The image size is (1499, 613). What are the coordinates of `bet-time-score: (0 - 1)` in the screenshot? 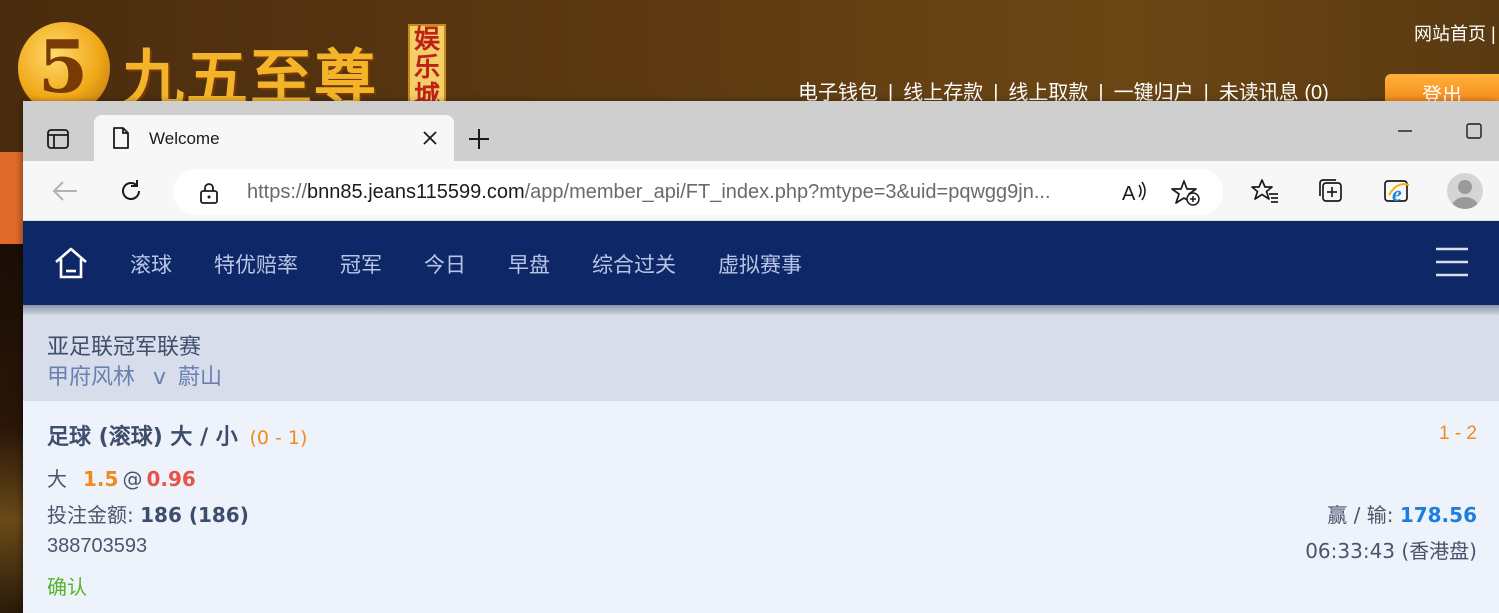 It's located at (278, 438).